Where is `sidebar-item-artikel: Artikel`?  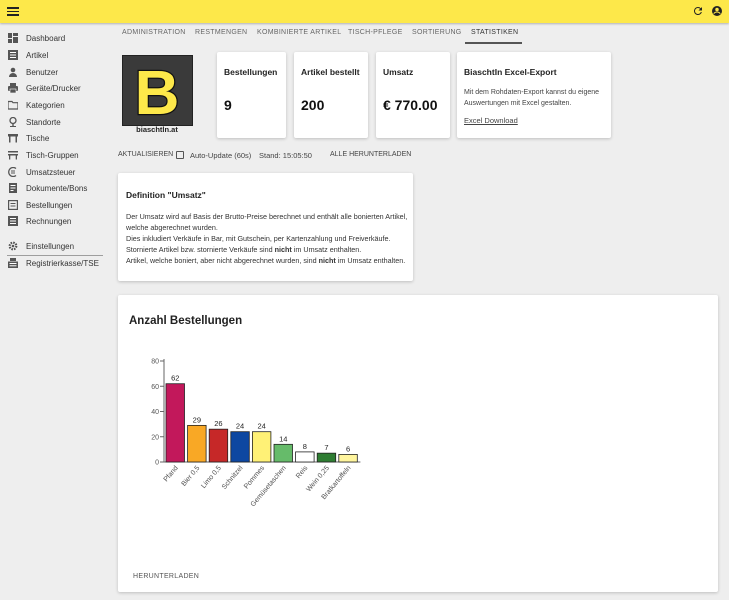 sidebar-item-artikel: Artikel is located at coordinates (56, 55).